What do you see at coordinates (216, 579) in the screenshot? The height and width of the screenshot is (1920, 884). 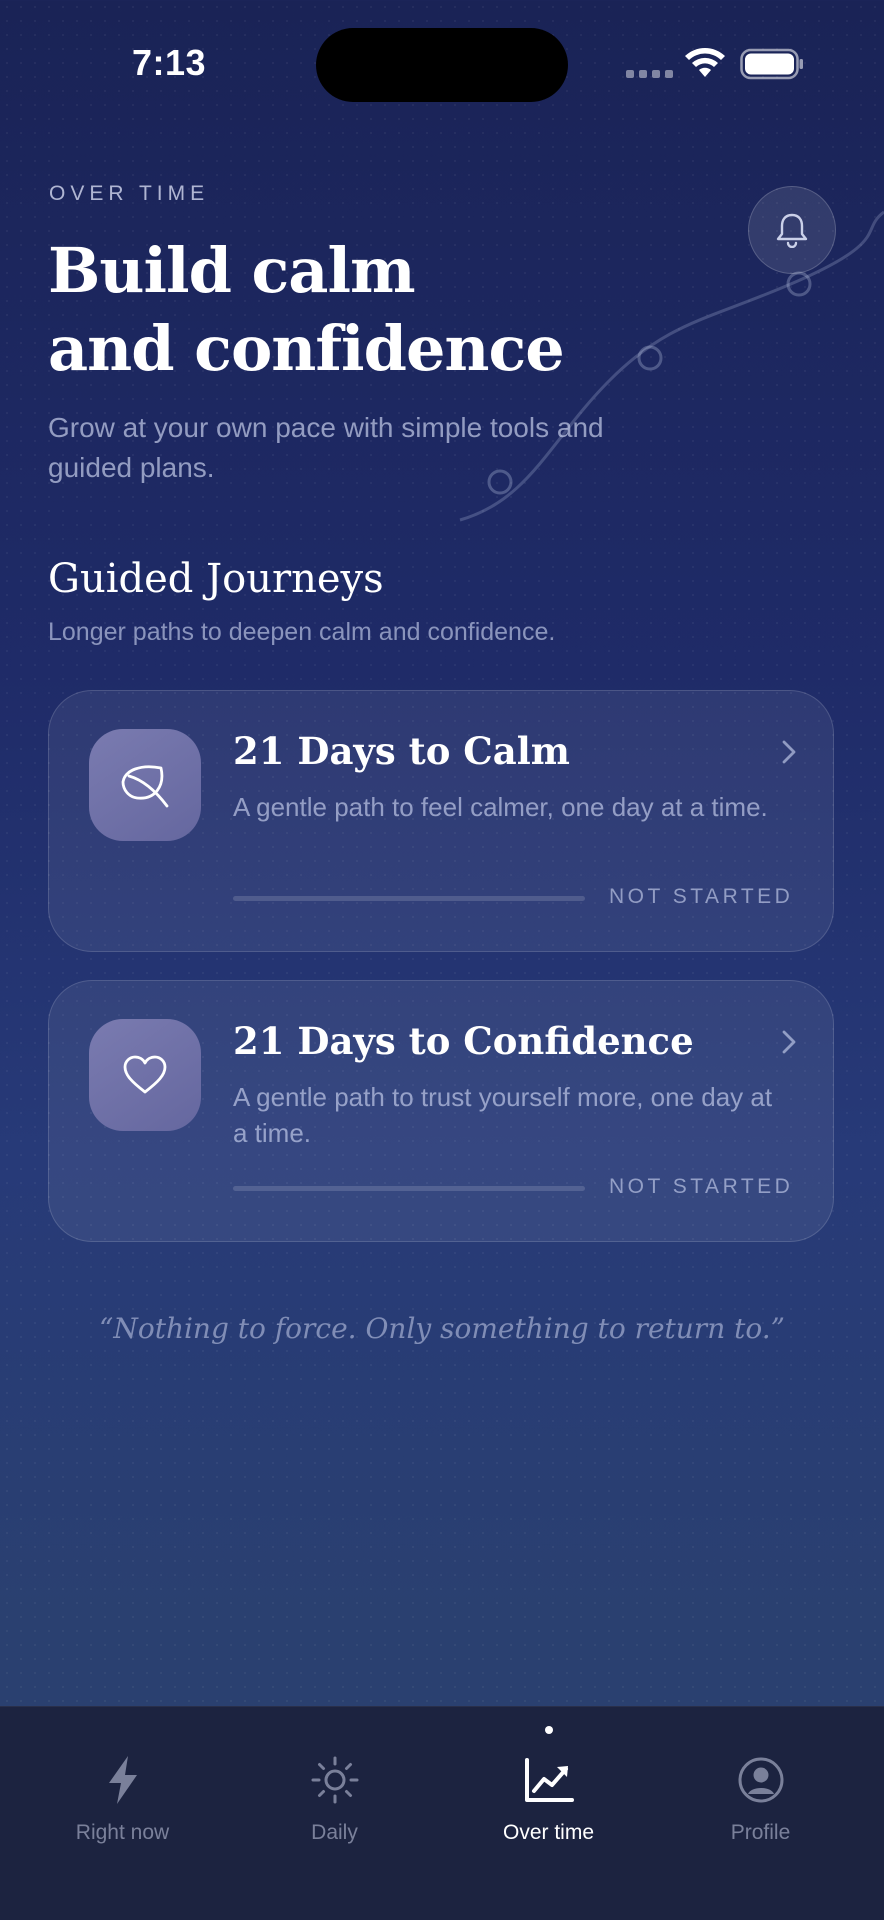 I see `section-title: Guided Journeys` at bounding box center [216, 579].